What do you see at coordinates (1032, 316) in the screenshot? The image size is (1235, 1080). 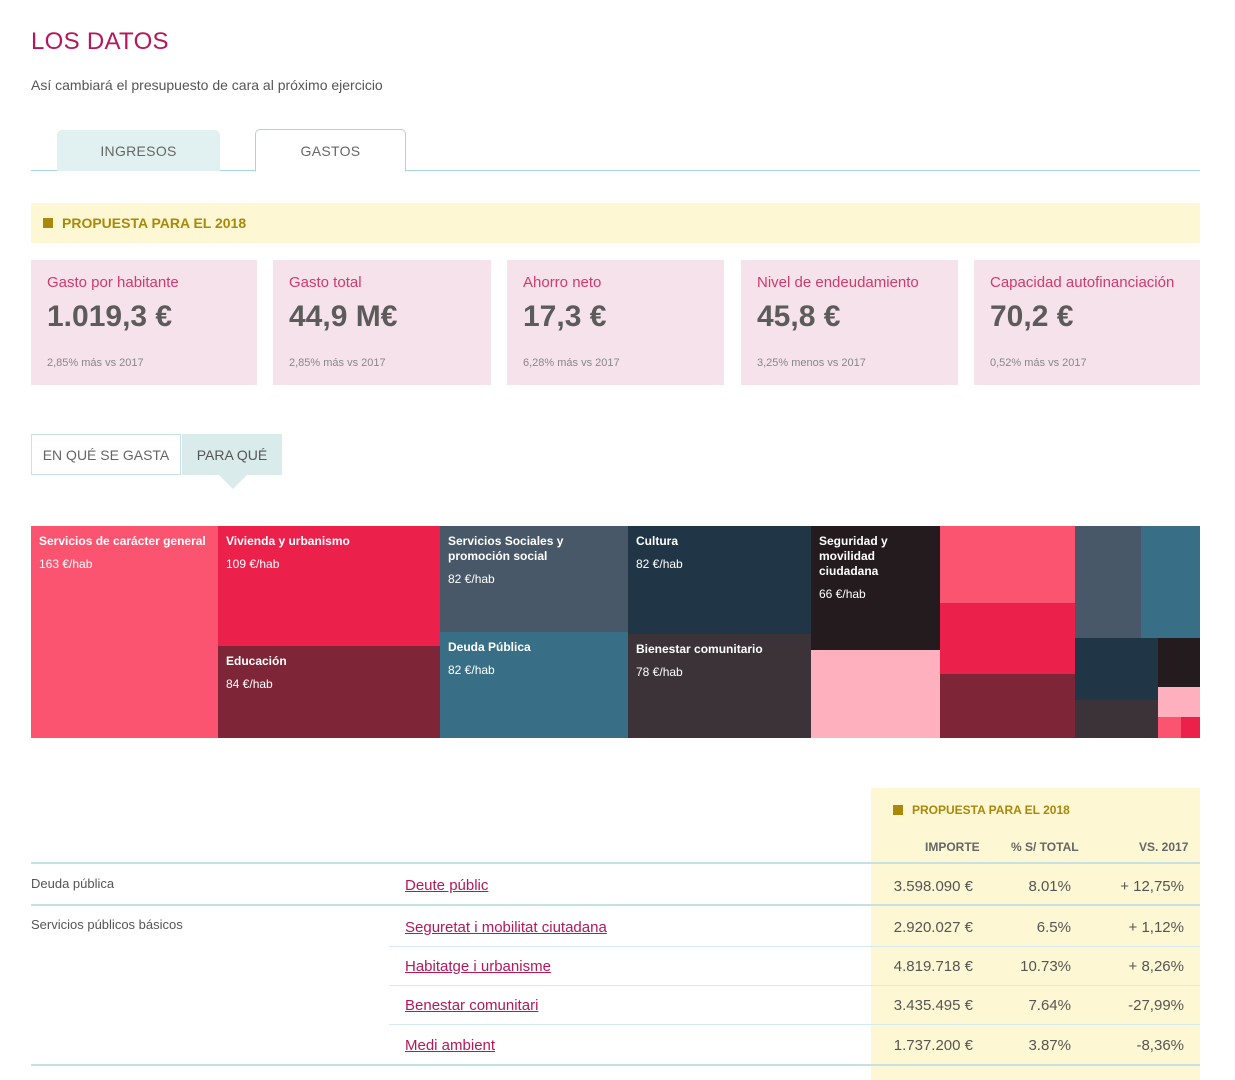 I see `card-value: 70,2 €` at bounding box center [1032, 316].